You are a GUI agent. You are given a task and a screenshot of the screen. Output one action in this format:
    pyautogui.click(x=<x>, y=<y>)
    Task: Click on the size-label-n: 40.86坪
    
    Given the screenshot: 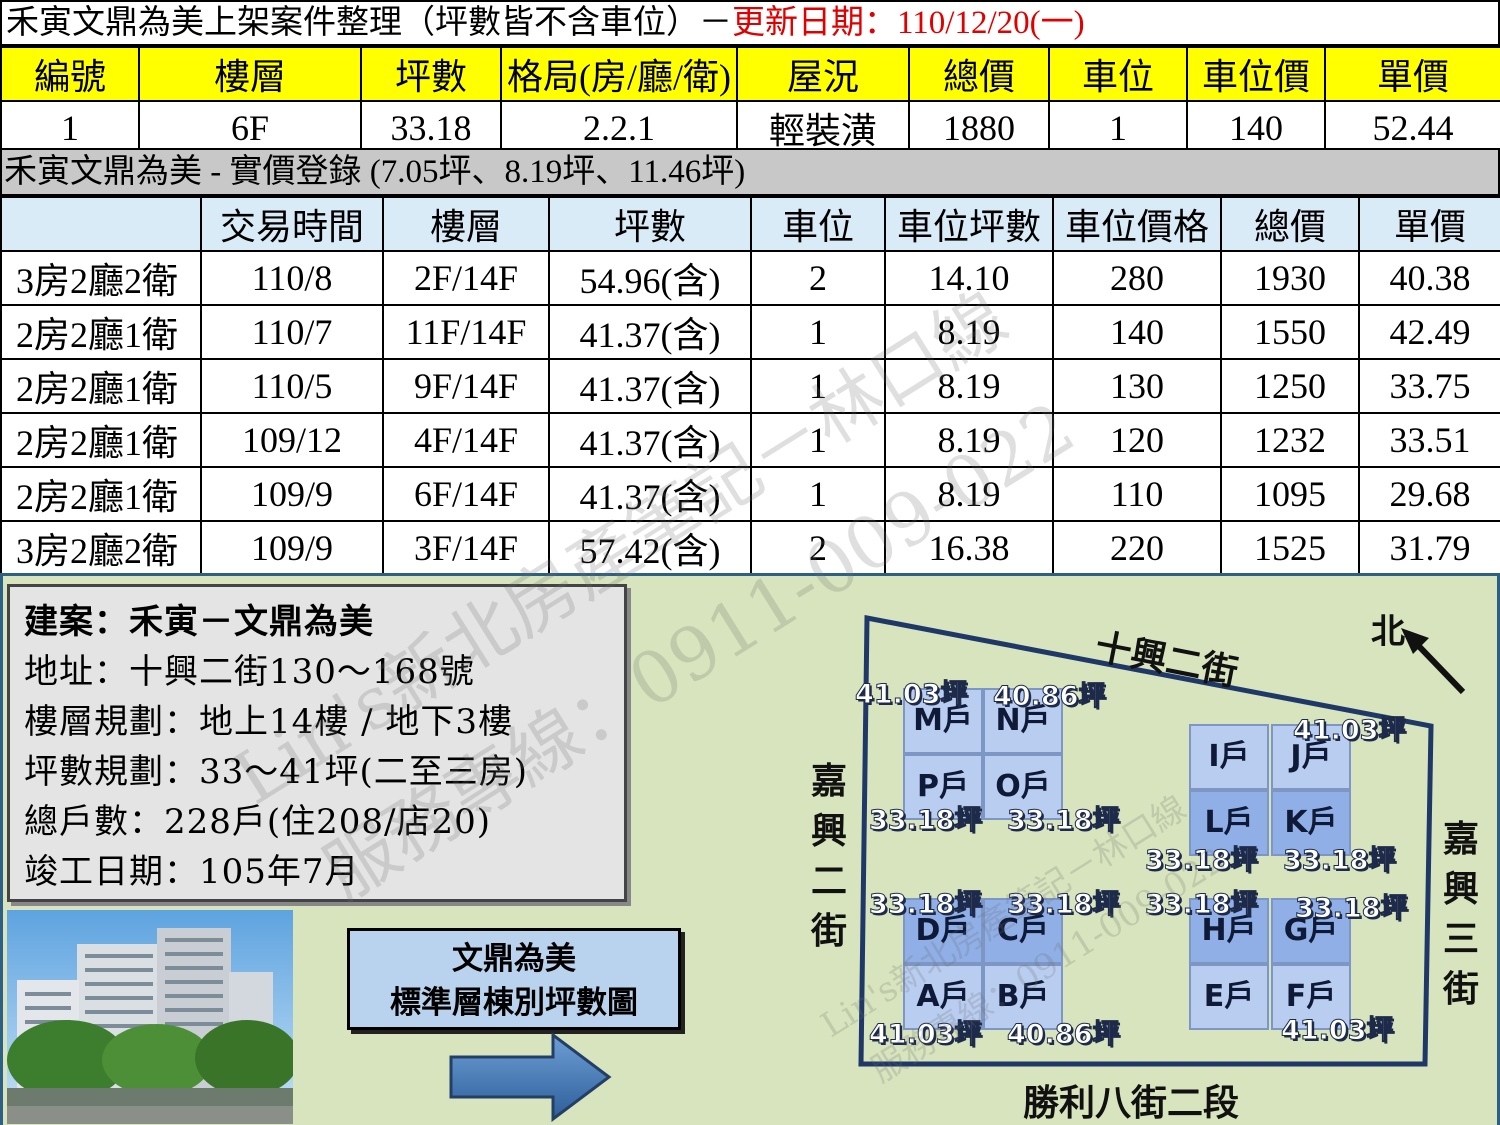 What is the action you would take?
    pyautogui.click(x=1049, y=697)
    